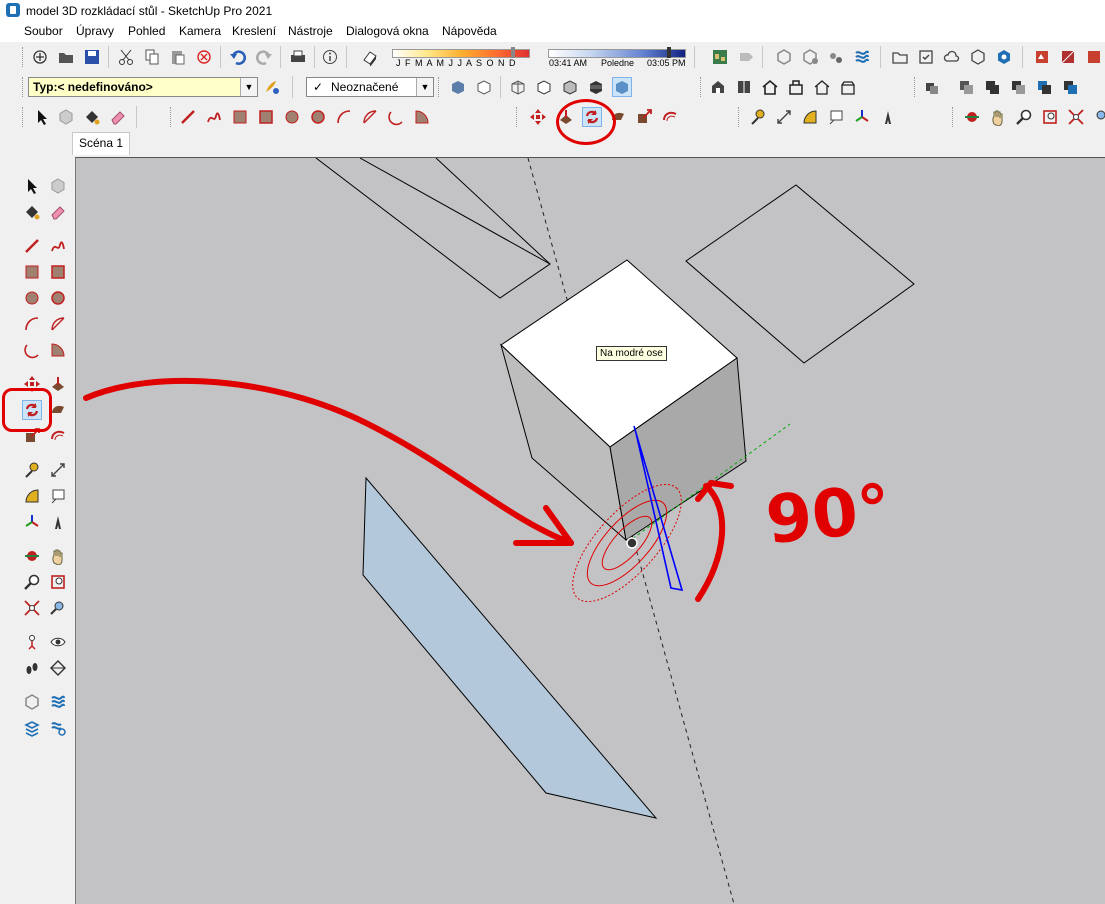  What do you see at coordinates (538, 117) in the screenshot?
I see `move-icon` at bounding box center [538, 117].